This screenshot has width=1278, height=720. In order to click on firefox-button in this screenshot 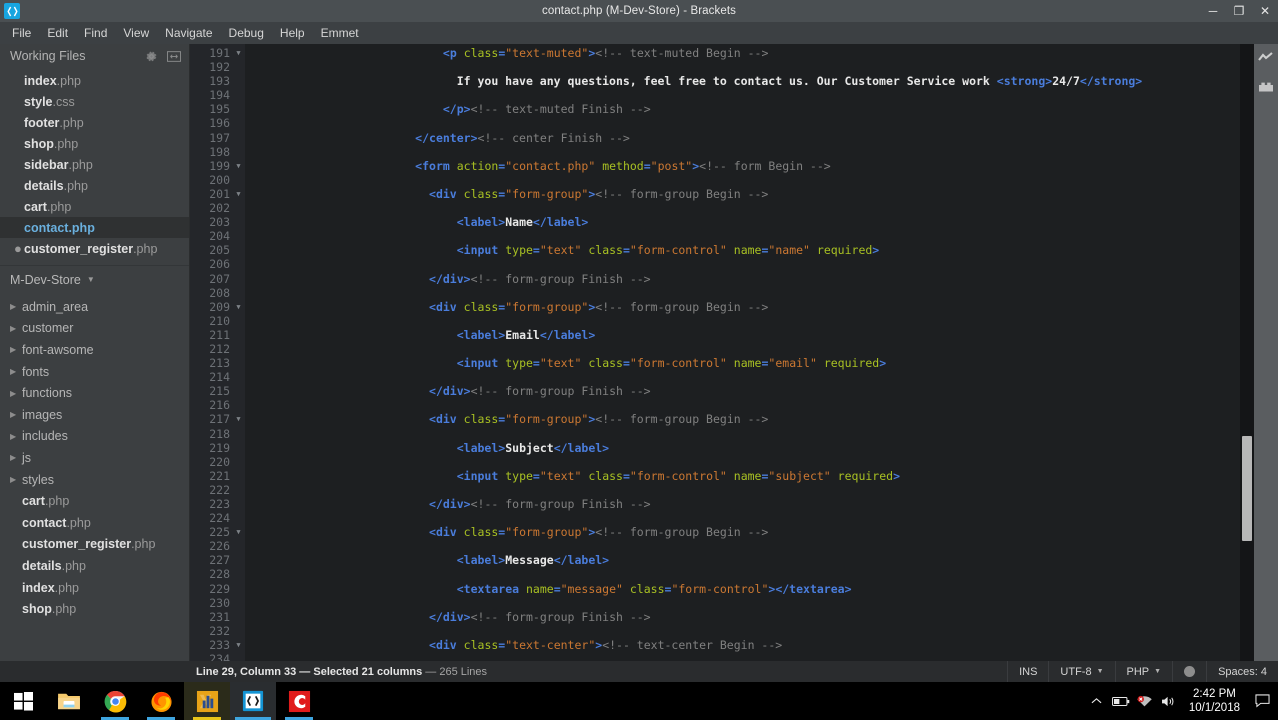, I will do `click(161, 701)`.